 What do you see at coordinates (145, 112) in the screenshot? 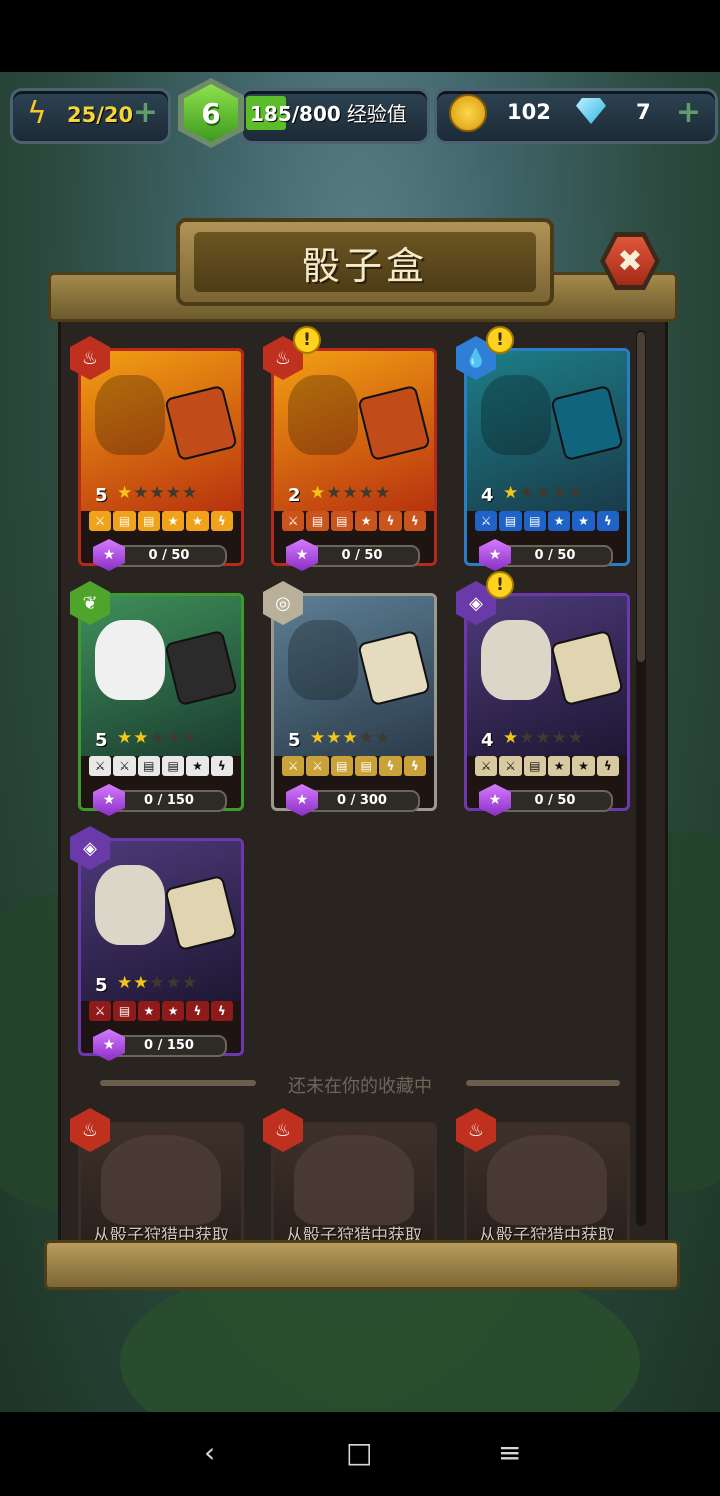
I see `add-energy-button: +` at bounding box center [145, 112].